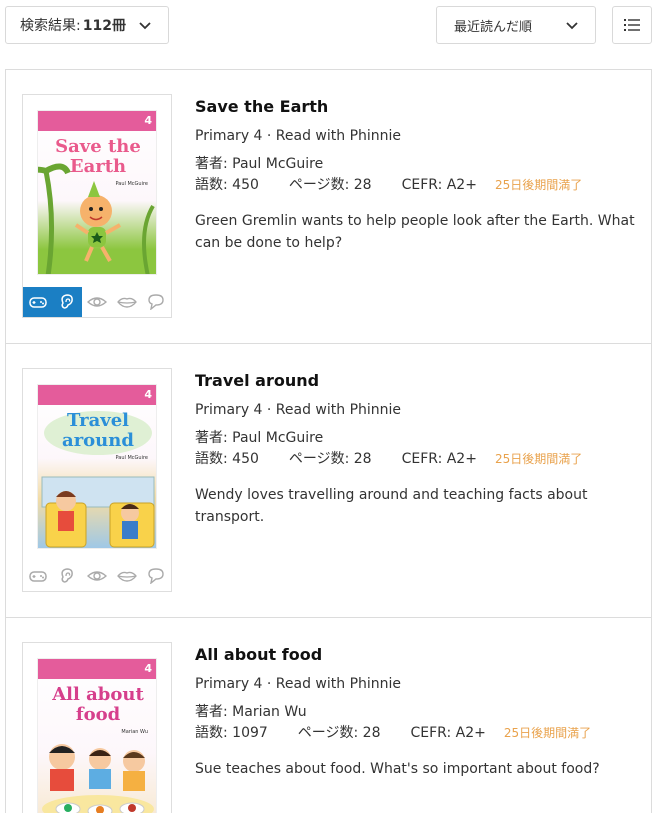 This screenshot has height=813, width=668. I want to click on book-author: 著者: Marian Wu, so click(251, 712).